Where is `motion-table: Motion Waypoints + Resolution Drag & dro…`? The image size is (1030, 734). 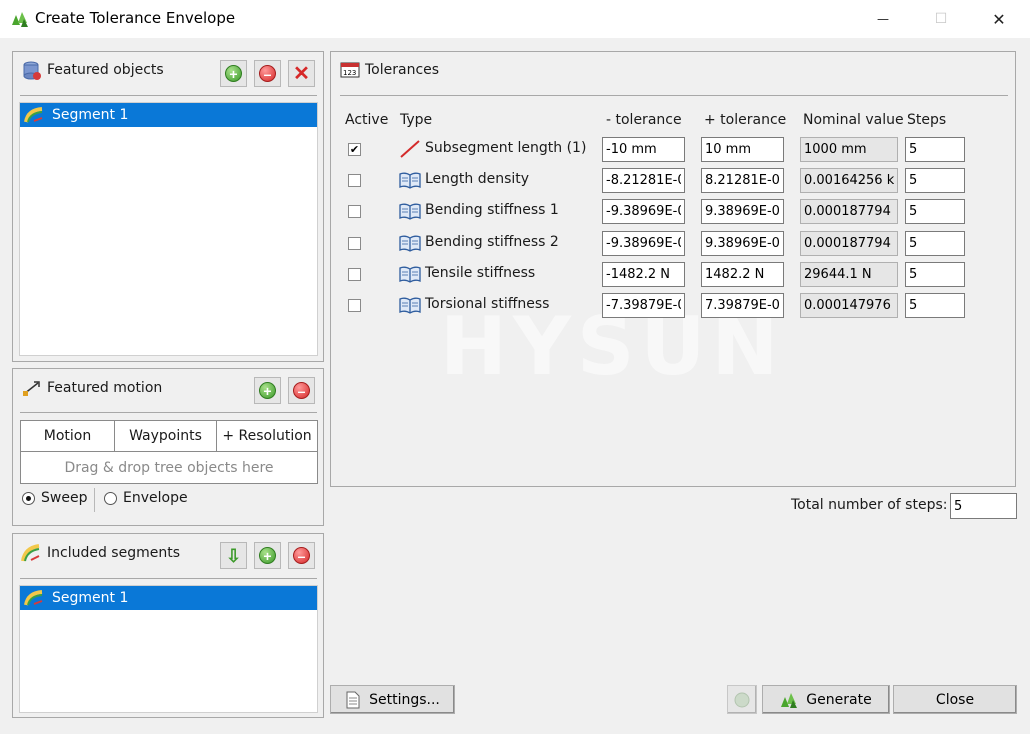
motion-table: Motion Waypoints + Resolution Drag & dro… is located at coordinates (169, 452).